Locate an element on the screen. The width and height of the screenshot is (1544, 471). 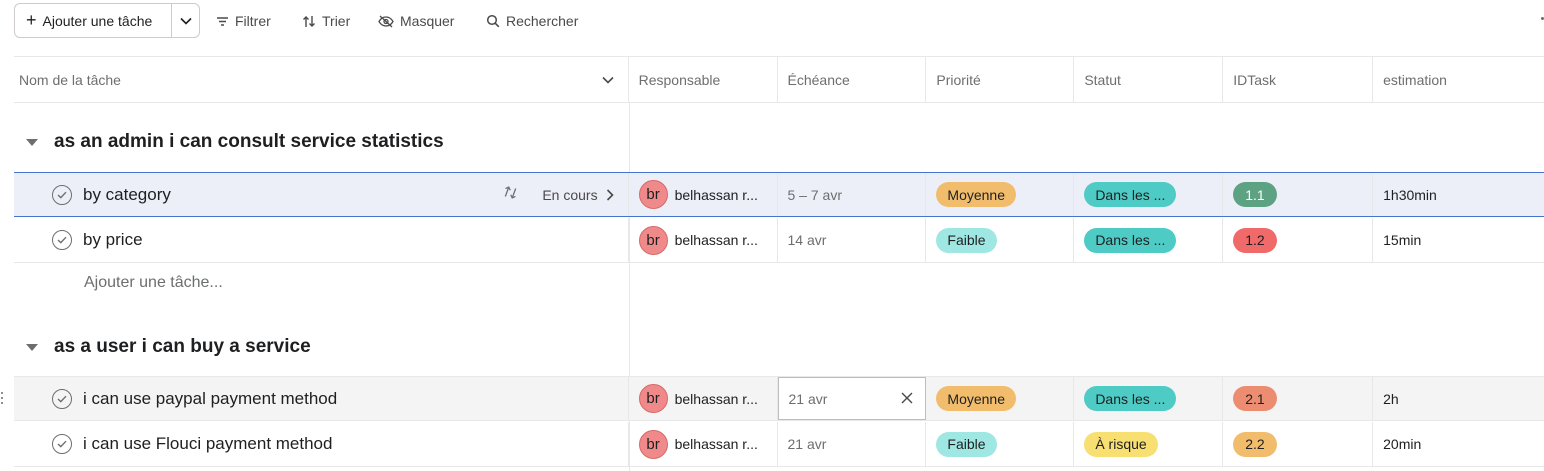
idtask-cell: 2.1 is located at coordinates (1298, 398).